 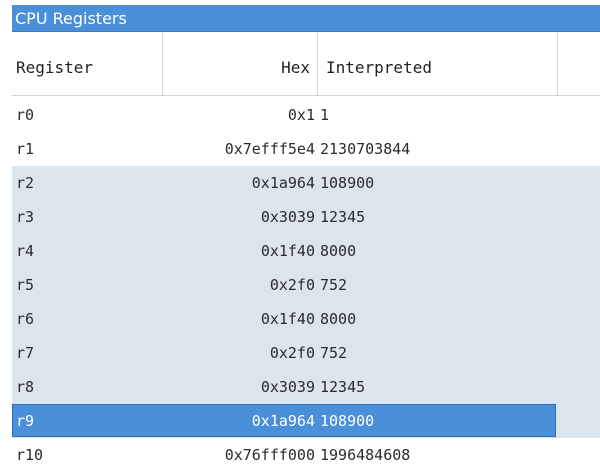 I want to click on table-row-r5: r5 0x2f0 752, so click(x=306, y=285).